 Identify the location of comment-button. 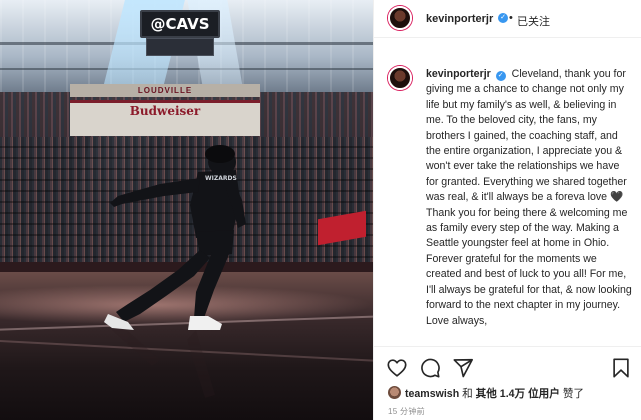
(430, 368).